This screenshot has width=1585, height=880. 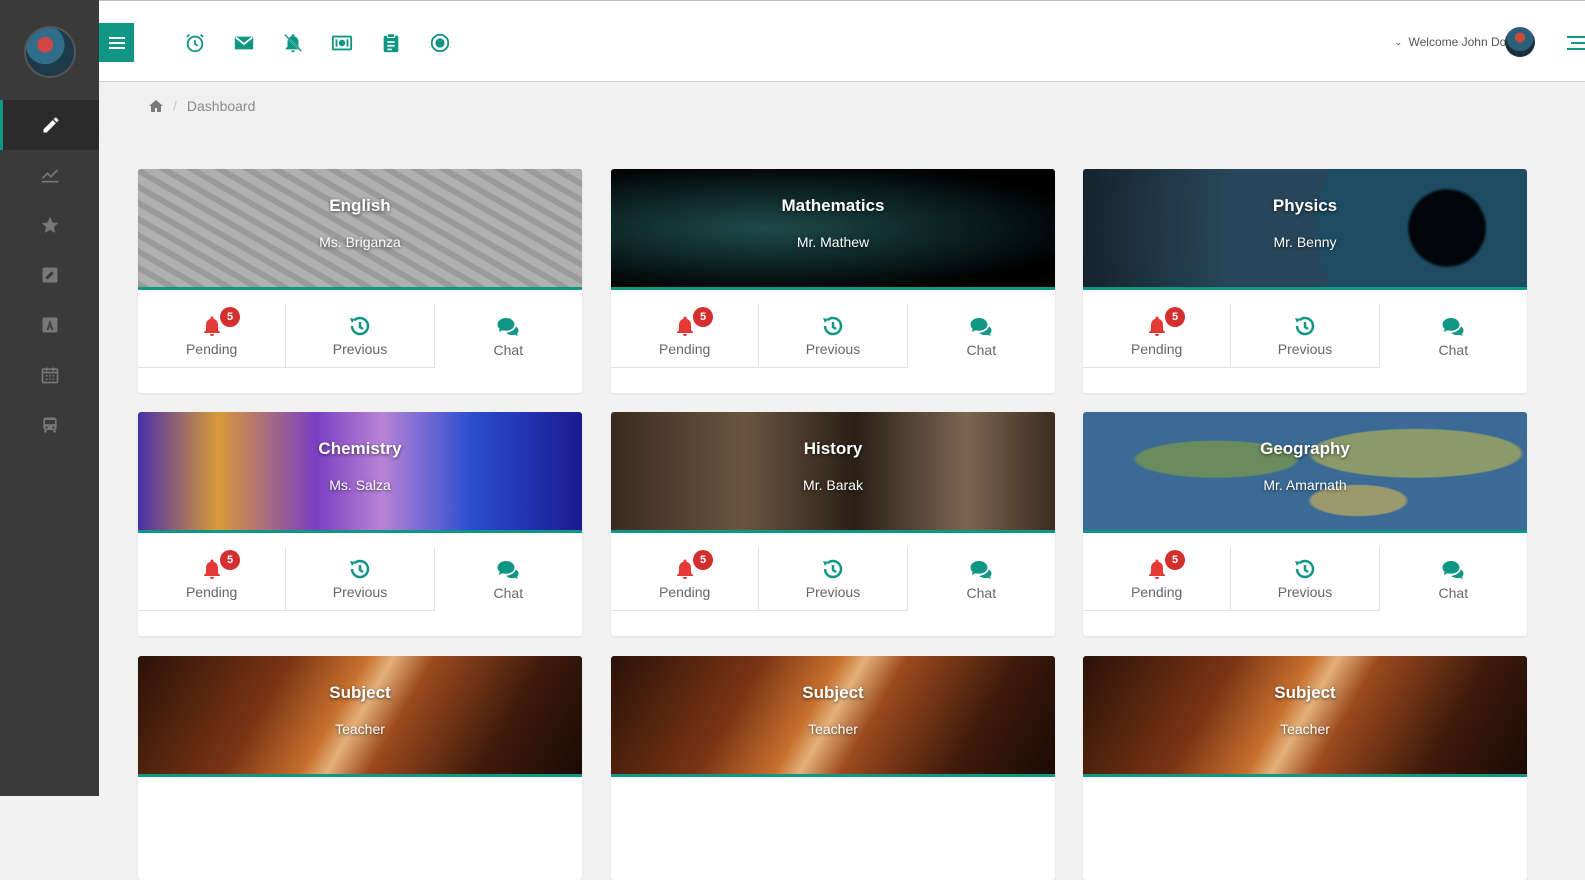 I want to click on subject-banner: Geography Mr. Amarnath, so click(x=1305, y=472).